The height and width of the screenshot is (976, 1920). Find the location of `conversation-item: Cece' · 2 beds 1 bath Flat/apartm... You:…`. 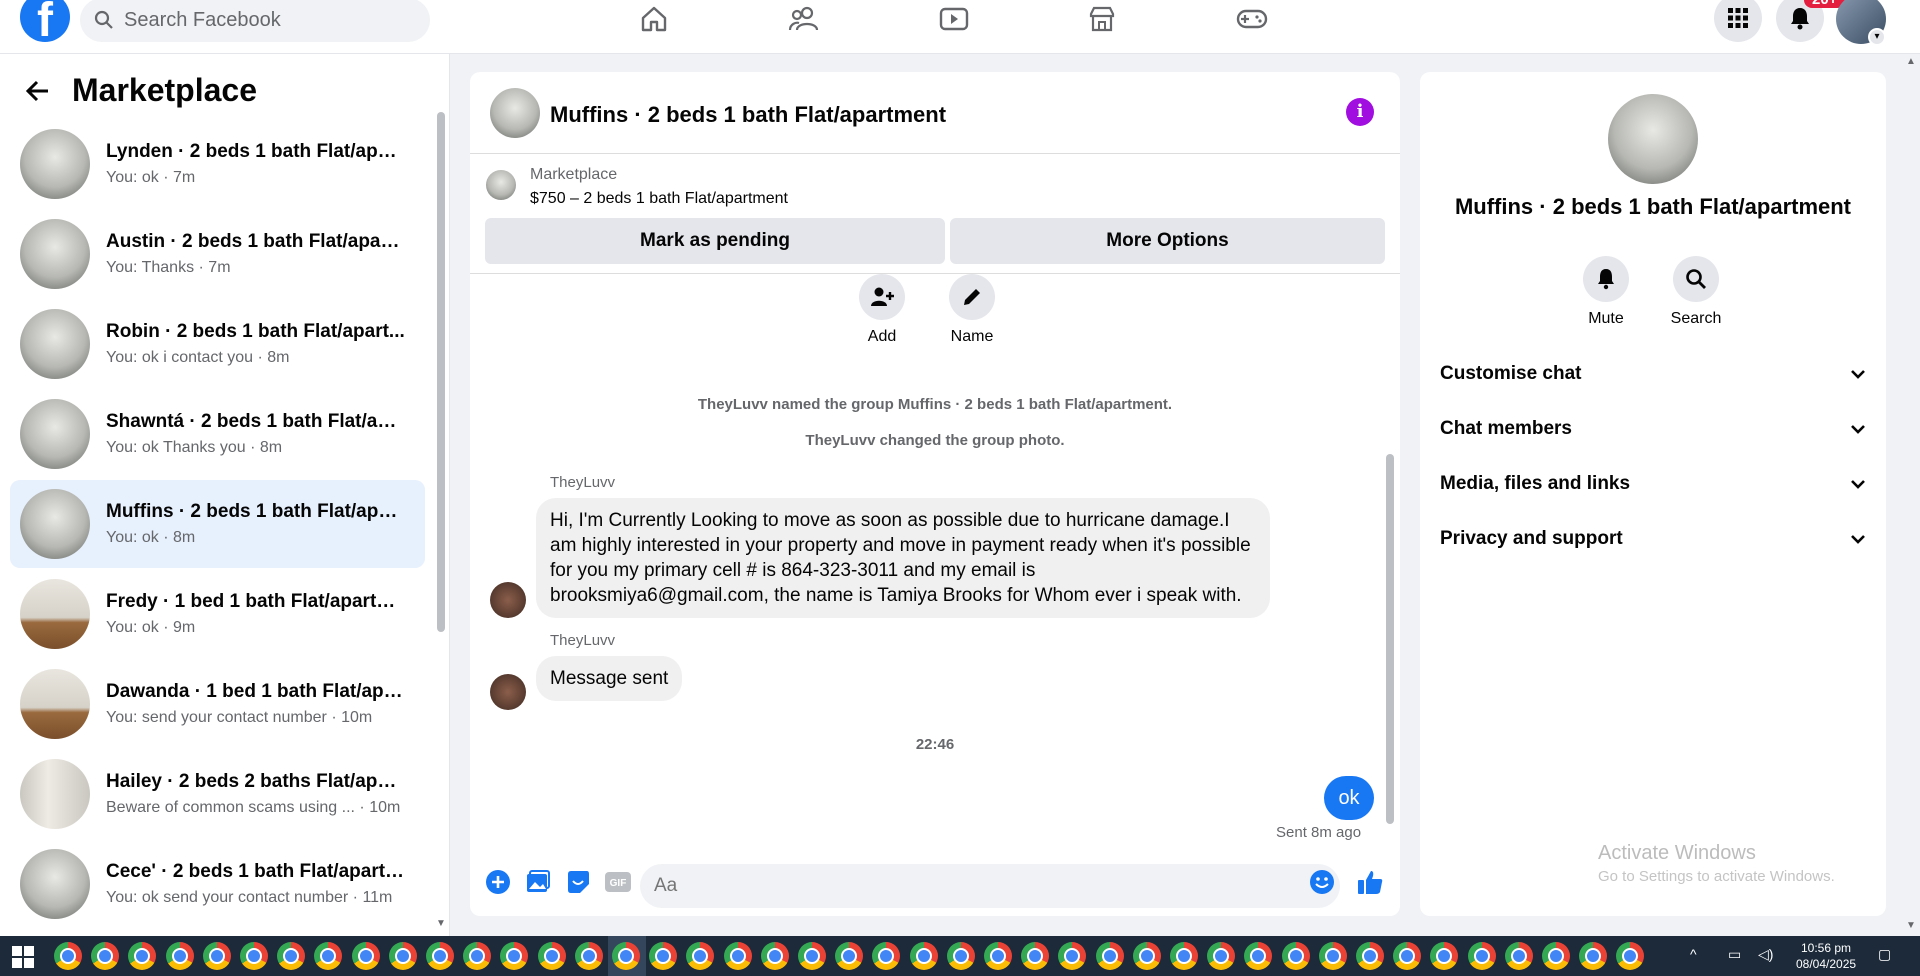

conversation-item: Cece' · 2 beds 1 bath Flat/apartm... You:… is located at coordinates (217, 884).